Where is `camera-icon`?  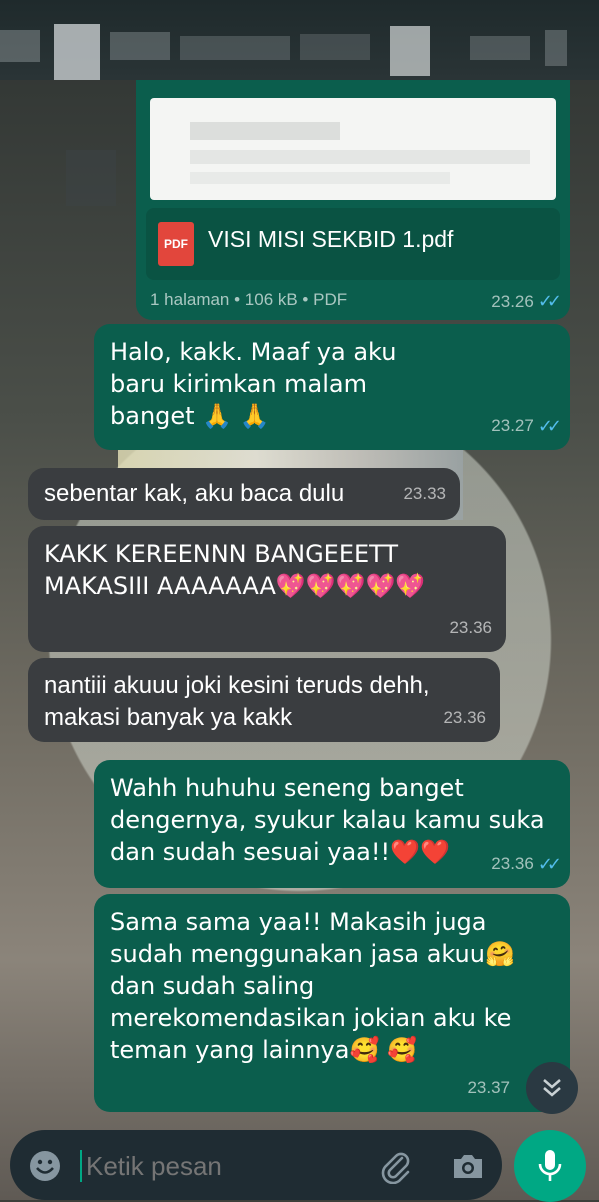 camera-icon is located at coordinates (468, 1166).